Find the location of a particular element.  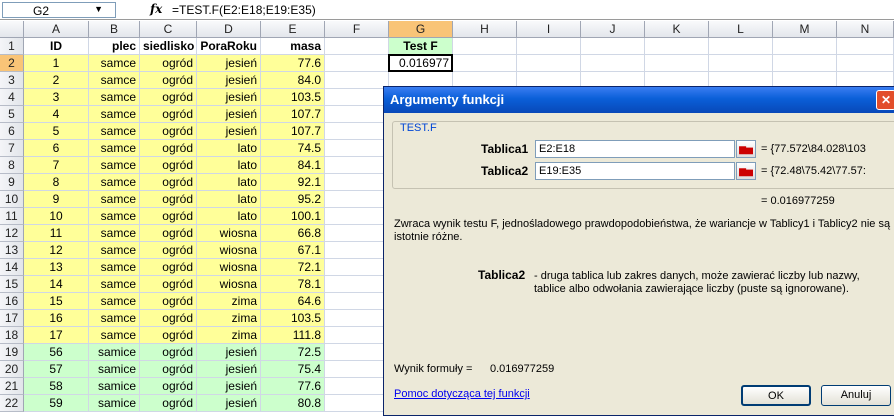

row-header: 13 is located at coordinates (12, 250).